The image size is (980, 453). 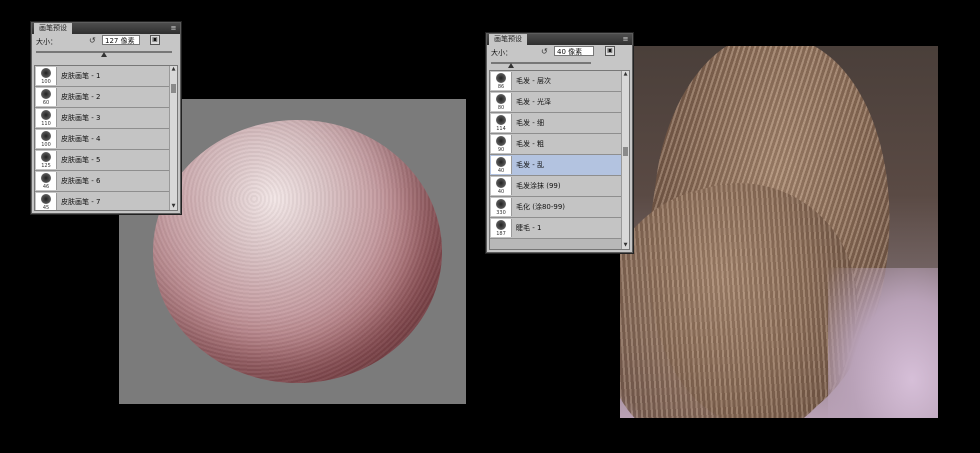 What do you see at coordinates (46, 97) in the screenshot?
I see `brush-tip-thumbnail: 60` at bounding box center [46, 97].